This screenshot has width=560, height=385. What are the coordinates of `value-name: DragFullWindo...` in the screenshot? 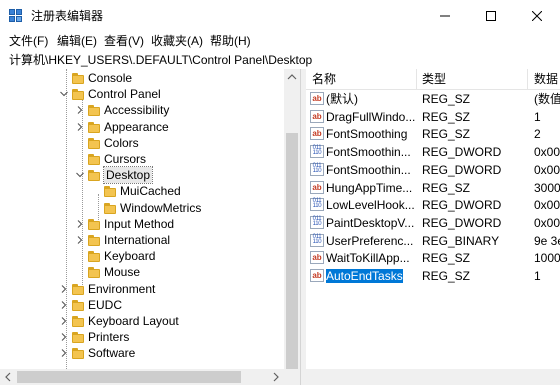 It's located at (371, 116).